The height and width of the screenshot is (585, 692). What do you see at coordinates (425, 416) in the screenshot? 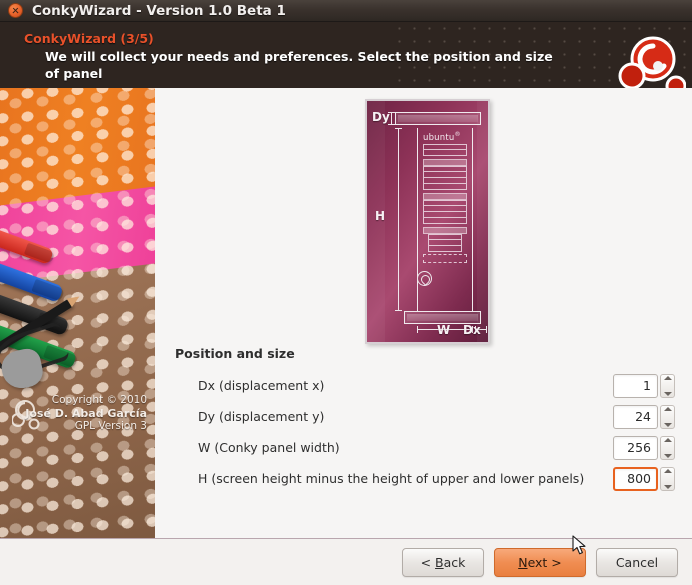
I see `form-row-dy: Dy (displacement y) 24` at bounding box center [425, 416].